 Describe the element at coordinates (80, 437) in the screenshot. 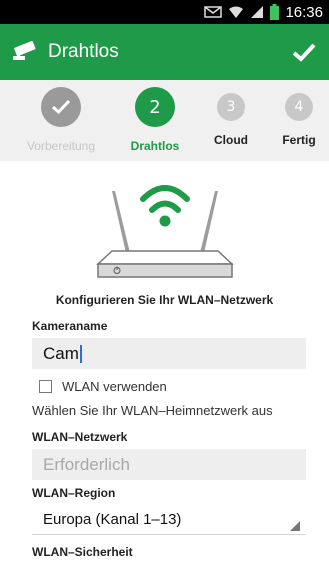

I see `network-label: WLAN–Netzwerk` at that location.